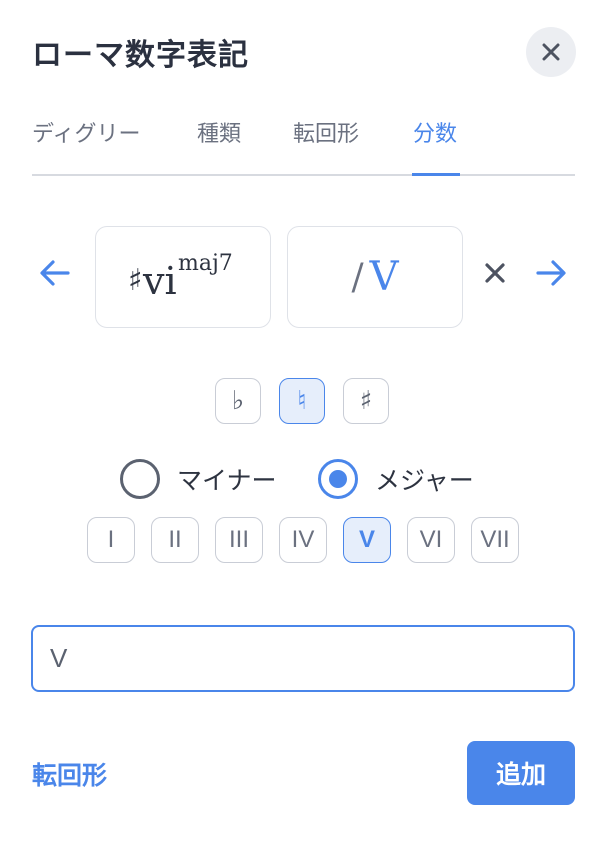 Image resolution: width=602 pixels, height=846 pixels. Describe the element at coordinates (303, 658) in the screenshot. I see `chord-text-input` at that location.